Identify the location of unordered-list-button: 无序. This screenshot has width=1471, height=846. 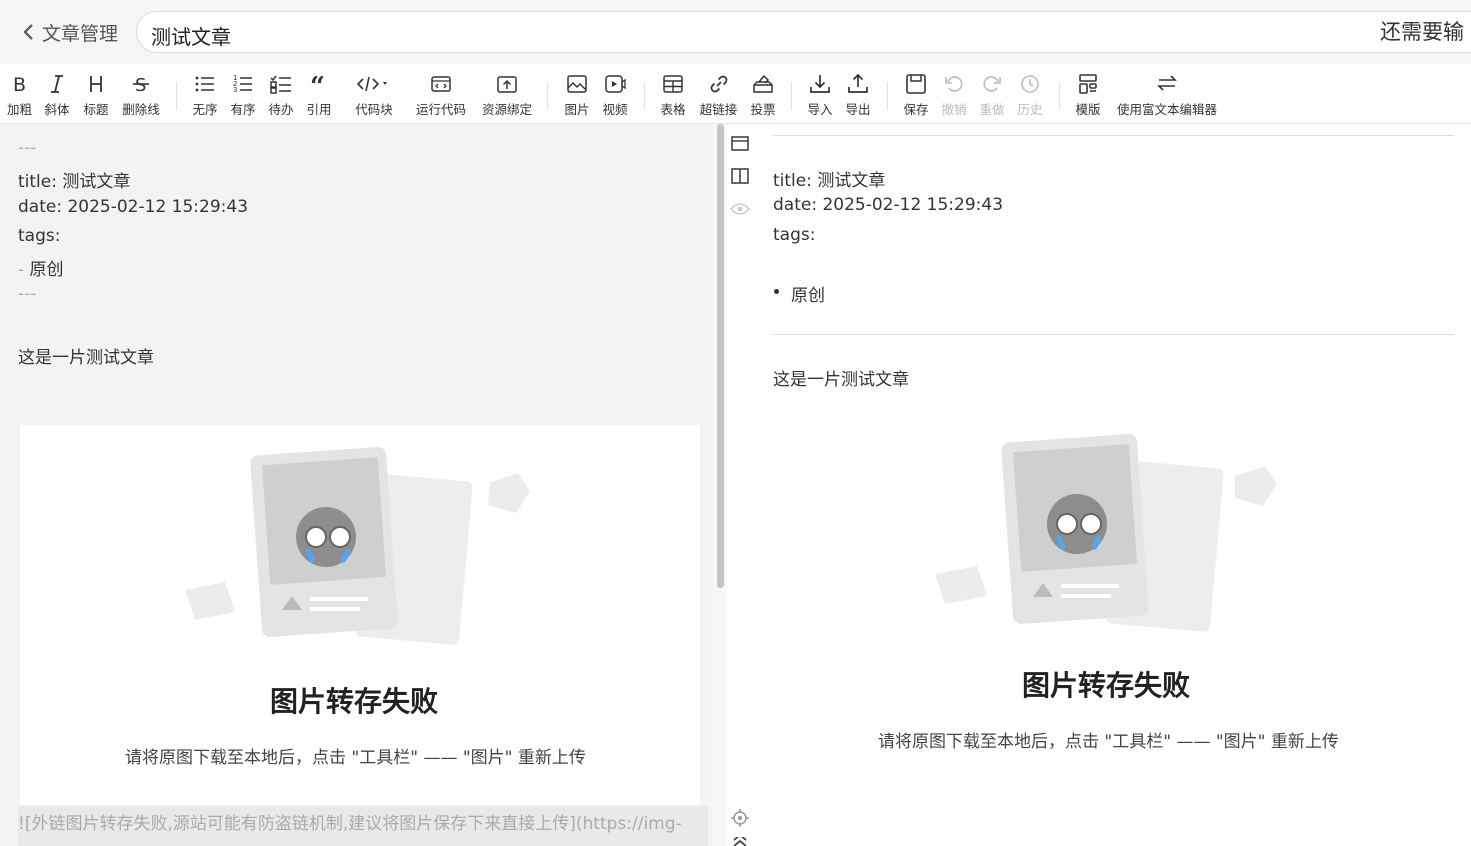
(205, 94).